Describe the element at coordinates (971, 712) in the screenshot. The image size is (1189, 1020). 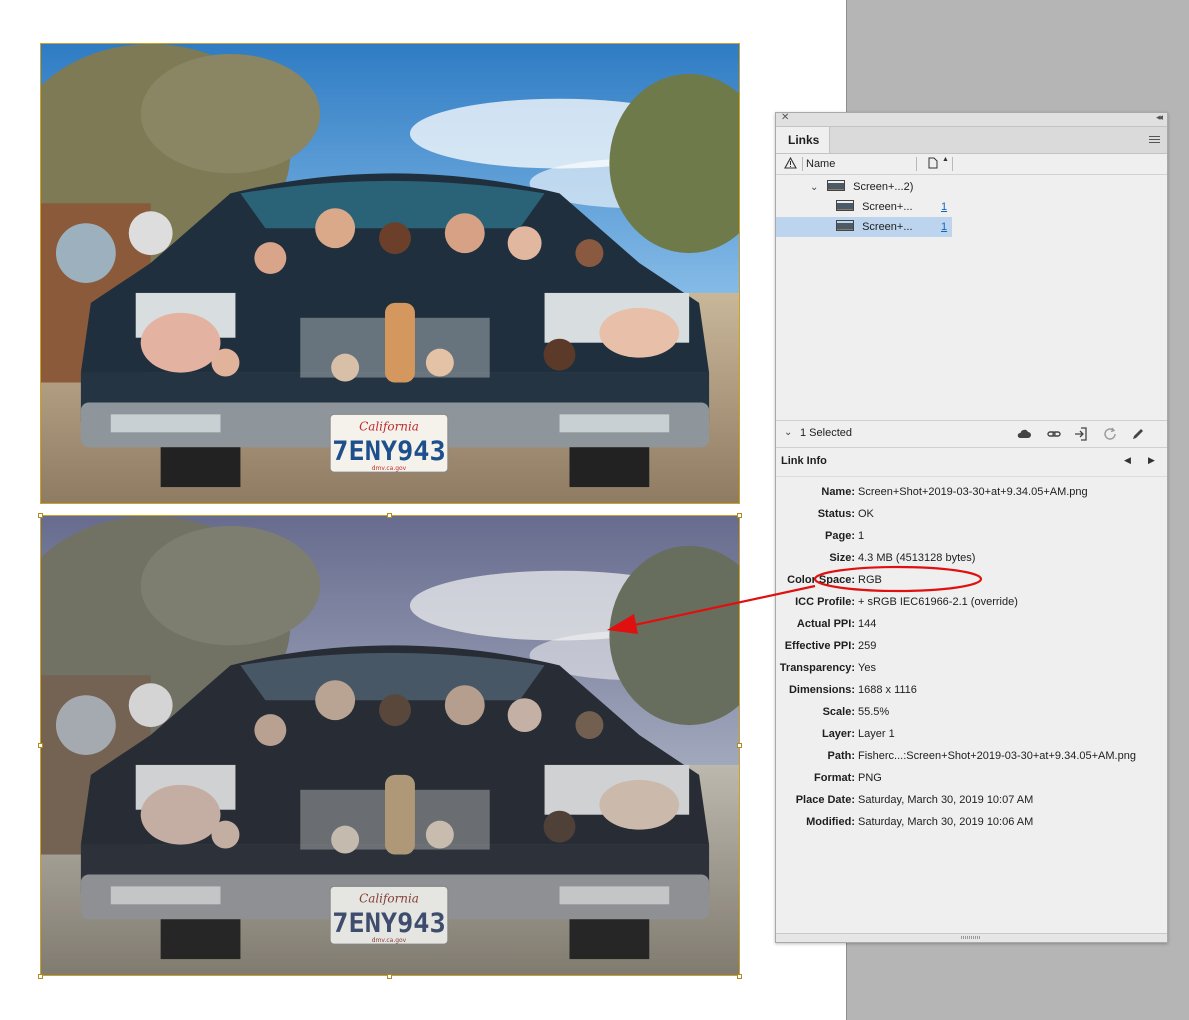
I see `info-row-scale: Scale: 55.5%` at that location.